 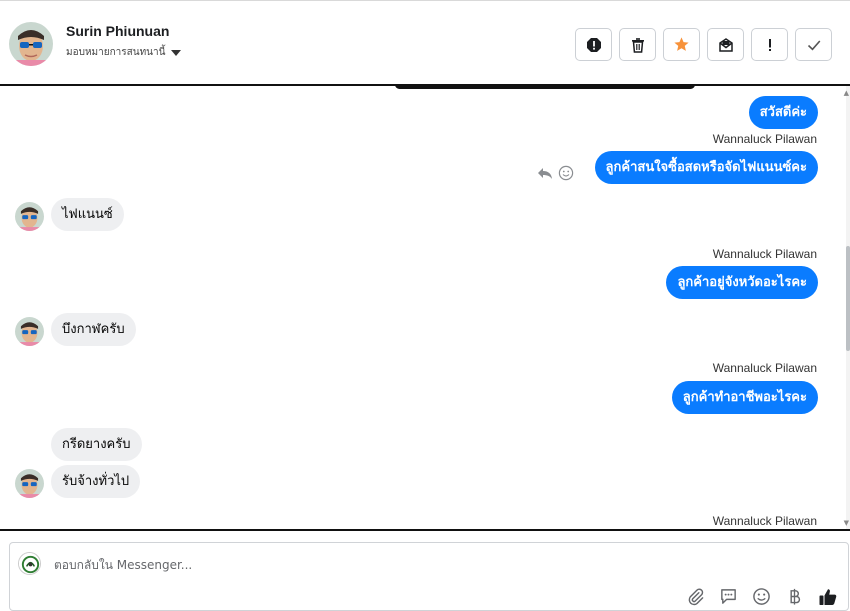 I want to click on trash-icon, so click(x=637, y=45).